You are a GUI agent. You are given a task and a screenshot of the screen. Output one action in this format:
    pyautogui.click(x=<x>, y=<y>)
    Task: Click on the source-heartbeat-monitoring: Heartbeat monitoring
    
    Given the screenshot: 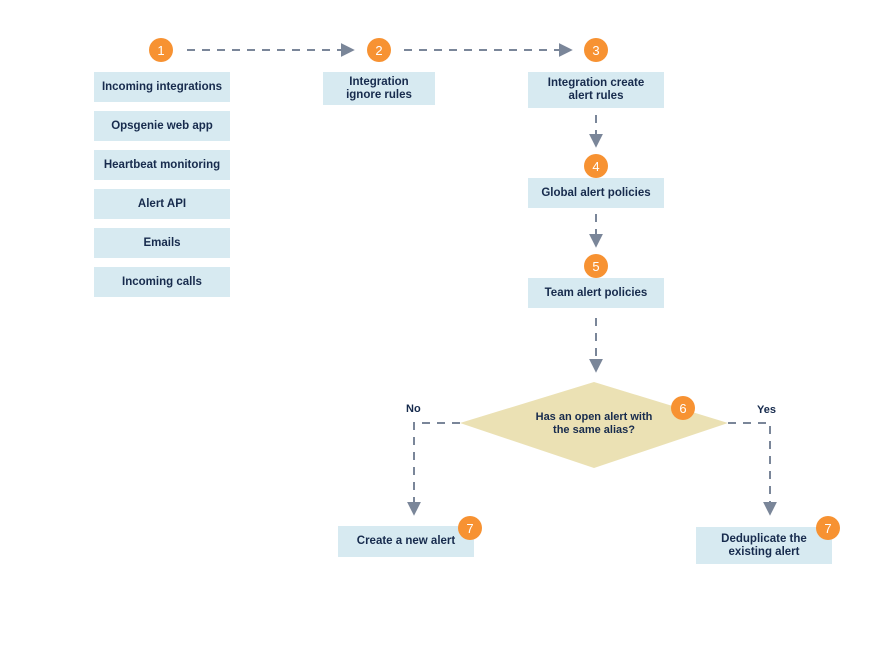 What is the action you would take?
    pyautogui.click(x=162, y=165)
    